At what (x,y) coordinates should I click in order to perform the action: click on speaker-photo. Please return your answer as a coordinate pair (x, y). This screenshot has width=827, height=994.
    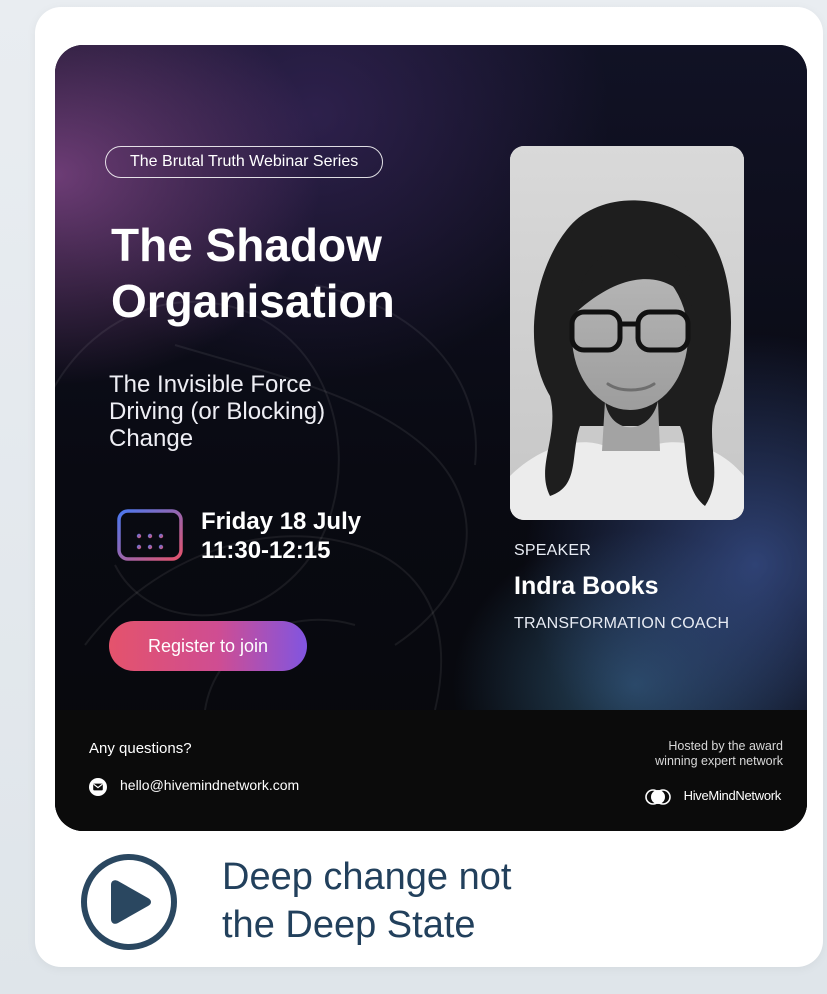
    Looking at the image, I should click on (627, 333).